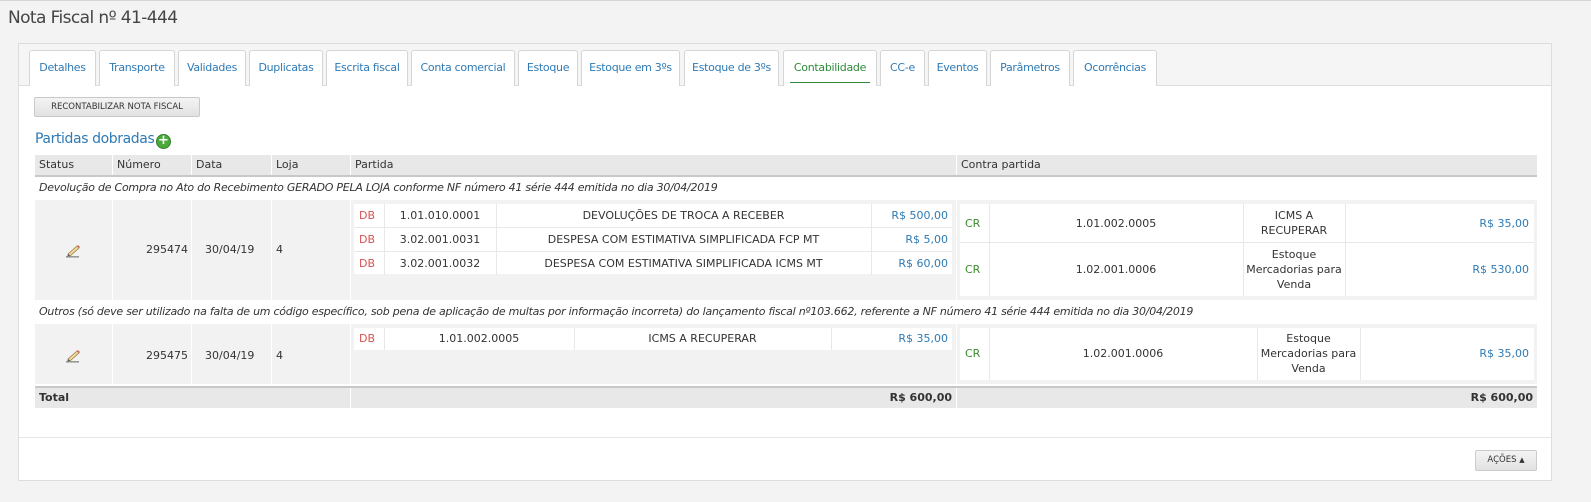  Describe the element at coordinates (1116, 223) in the screenshot. I see `contra-conta: 1.01.002.0005` at that location.